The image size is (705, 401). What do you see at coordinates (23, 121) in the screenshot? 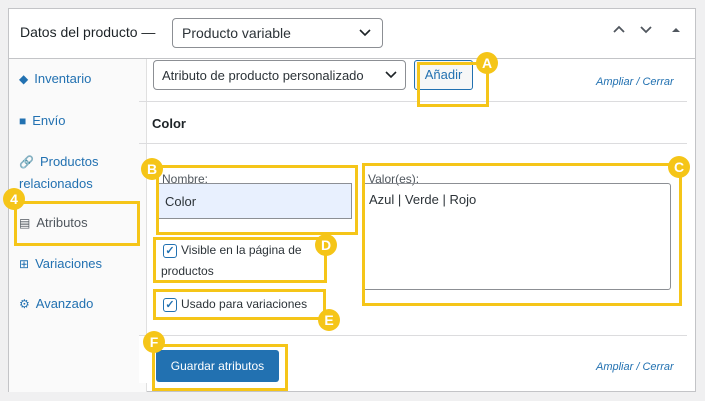
I see `truck-icon: ■` at bounding box center [23, 121].